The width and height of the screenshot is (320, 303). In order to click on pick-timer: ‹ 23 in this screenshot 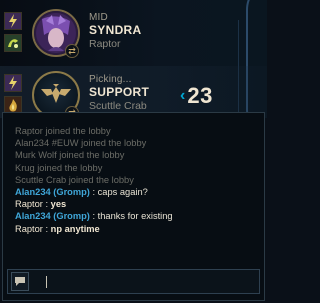, I will do `click(196, 96)`.